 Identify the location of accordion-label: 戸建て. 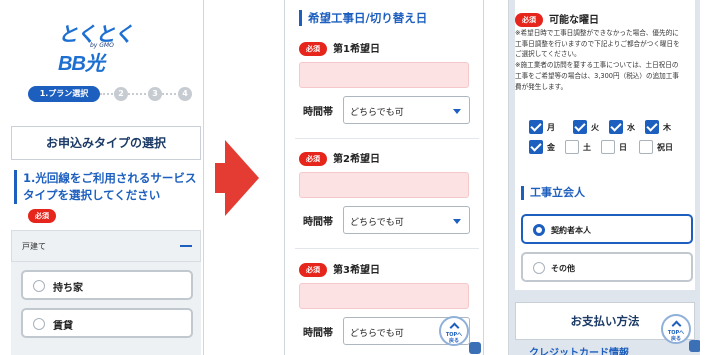
(34, 246).